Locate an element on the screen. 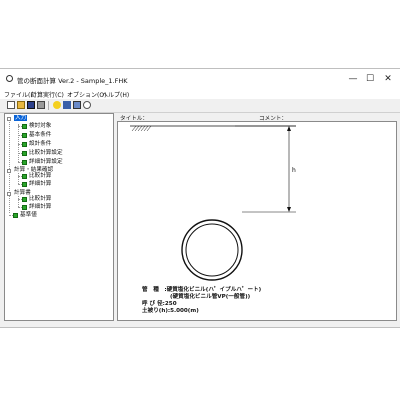  tree-item-basic: 基本条件 is located at coordinates (40, 135).